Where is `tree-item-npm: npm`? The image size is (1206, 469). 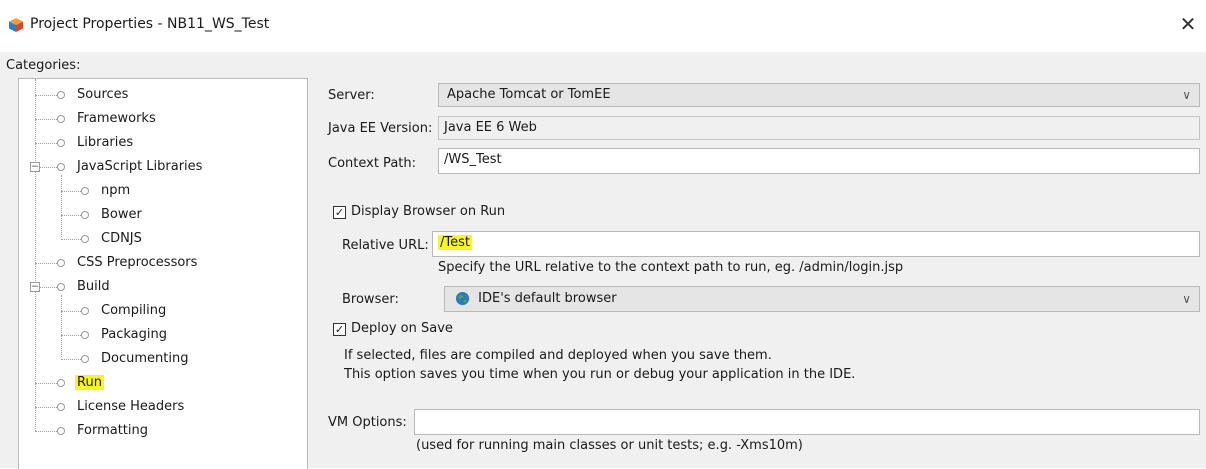
tree-item-npm: npm is located at coordinates (96, 191).